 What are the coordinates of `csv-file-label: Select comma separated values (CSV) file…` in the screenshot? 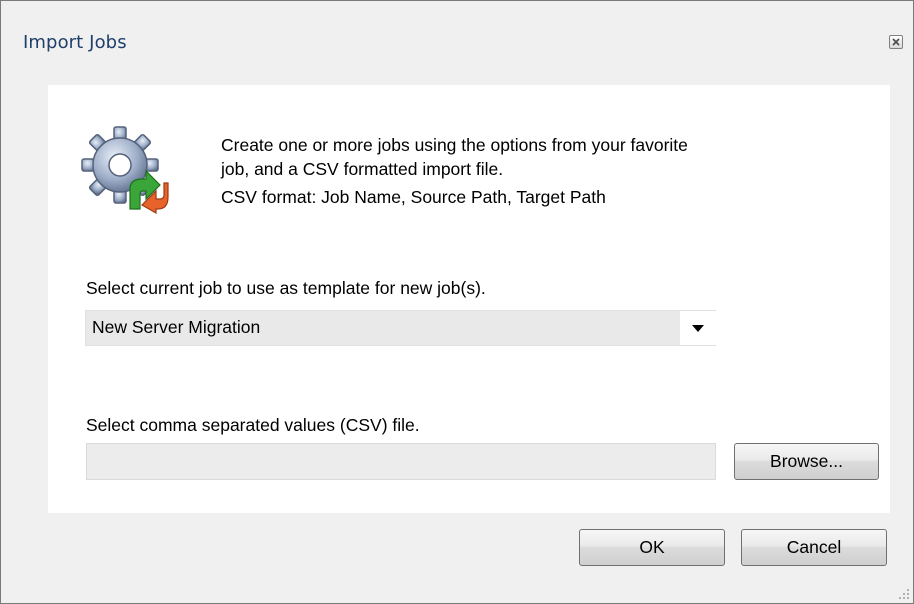 It's located at (253, 425).